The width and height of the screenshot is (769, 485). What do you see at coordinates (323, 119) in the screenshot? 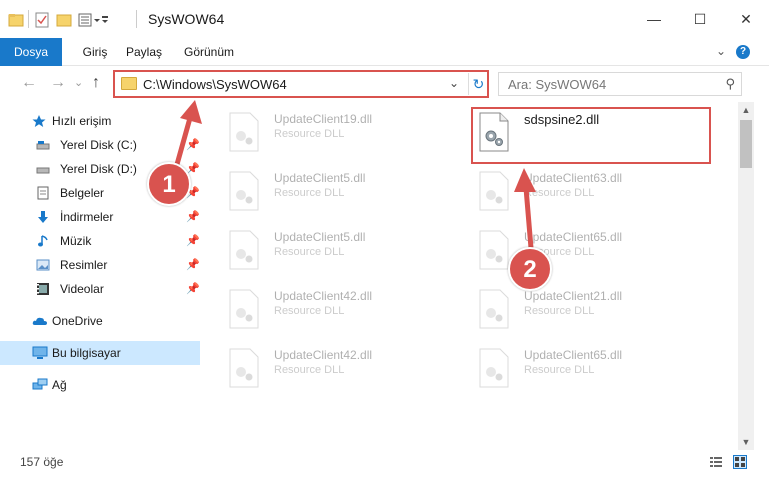
I see `file-name: UpdateClient19.dll` at bounding box center [323, 119].